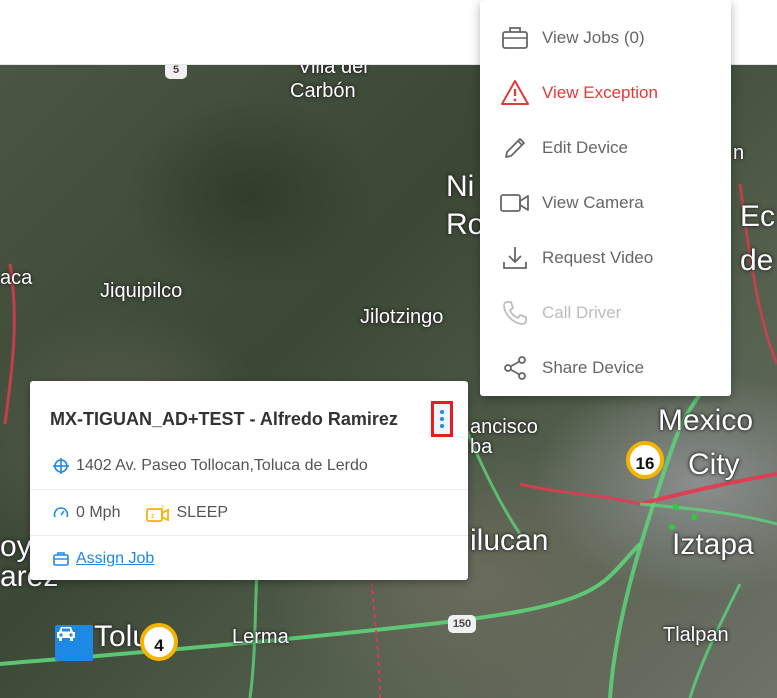  I want to click on map-label: Jiquipilco, so click(141, 291).